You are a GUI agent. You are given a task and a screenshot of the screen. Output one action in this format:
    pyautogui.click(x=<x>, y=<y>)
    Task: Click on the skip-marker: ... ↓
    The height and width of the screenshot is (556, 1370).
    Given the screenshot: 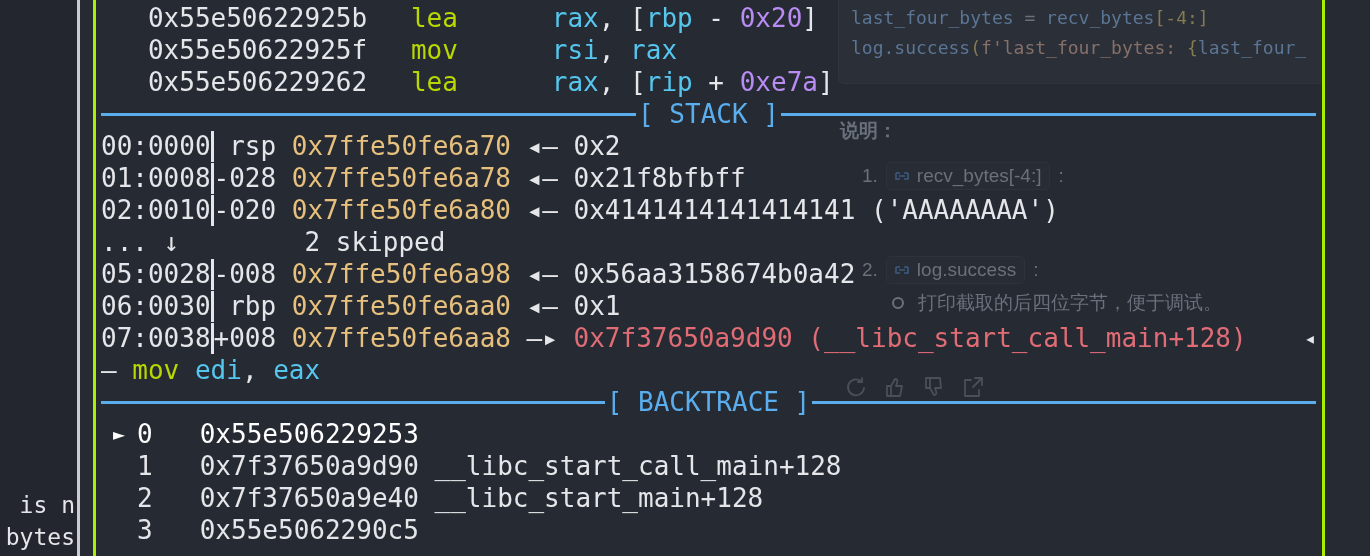 What is the action you would take?
    pyautogui.click(x=141, y=242)
    